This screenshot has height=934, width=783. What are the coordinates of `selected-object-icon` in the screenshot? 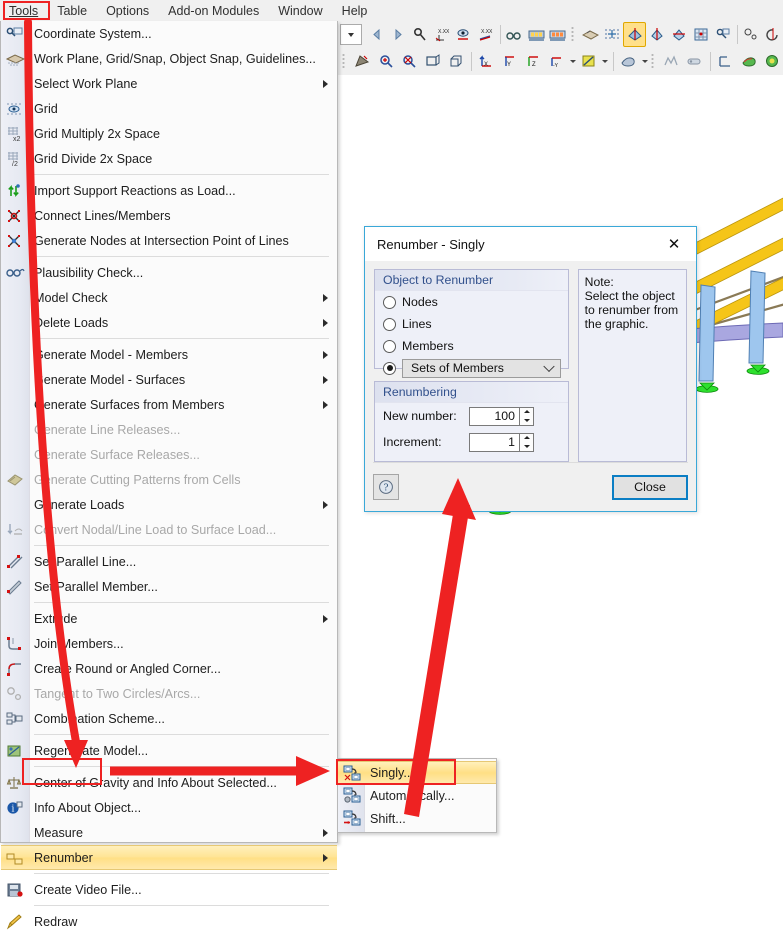 It's located at (634, 34).